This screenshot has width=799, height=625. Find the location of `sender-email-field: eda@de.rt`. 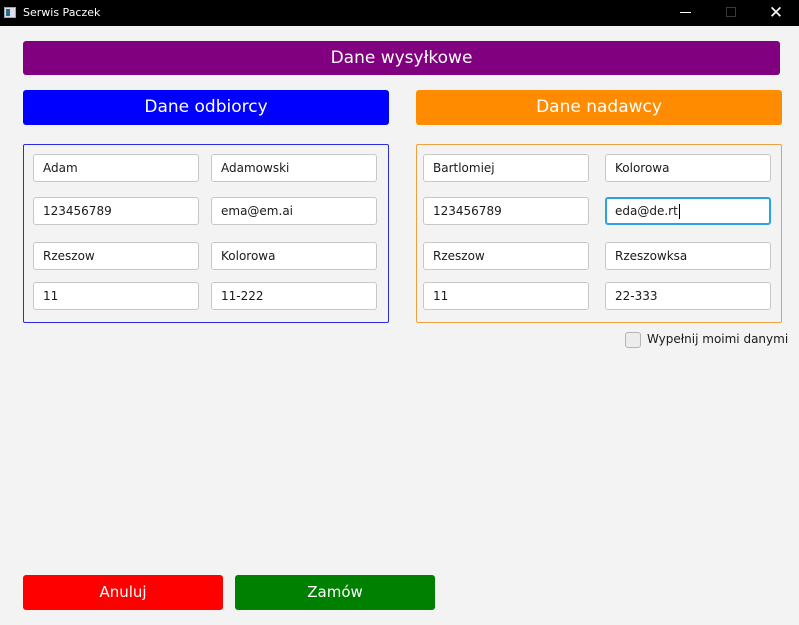

sender-email-field: eda@de.rt is located at coordinates (688, 211).